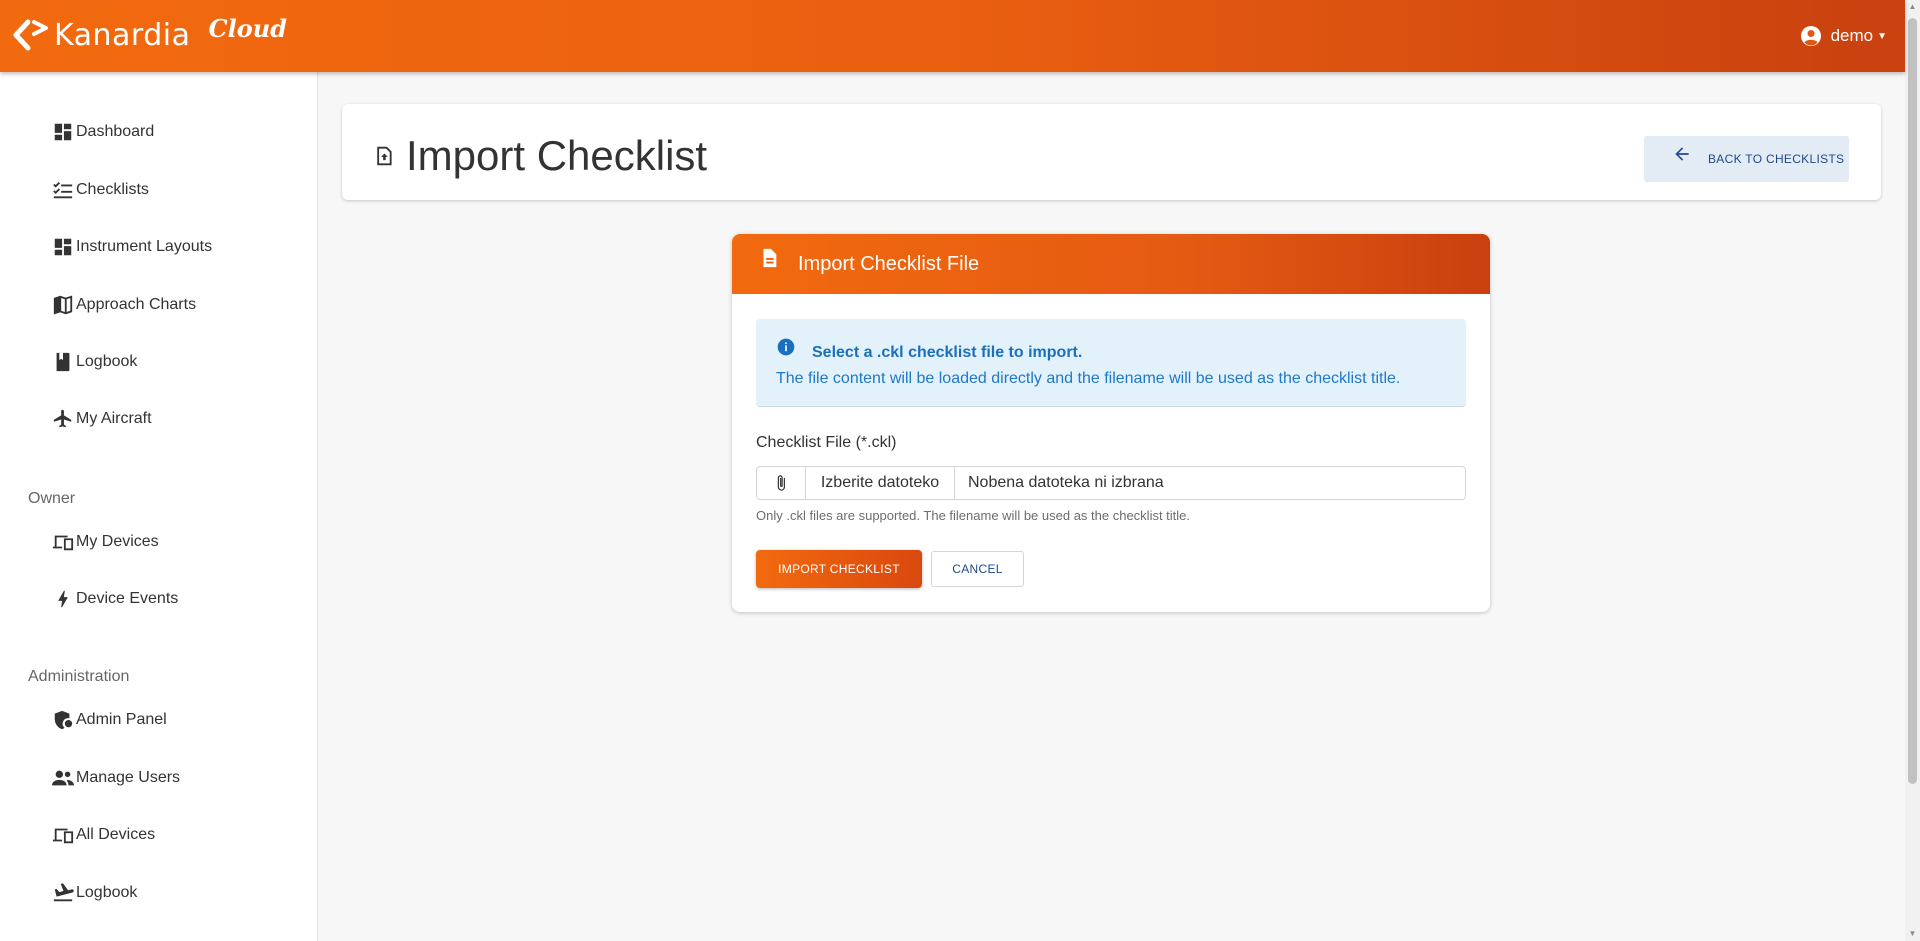 This screenshot has width=1920, height=941. I want to click on file-upload-icon, so click(384, 156).